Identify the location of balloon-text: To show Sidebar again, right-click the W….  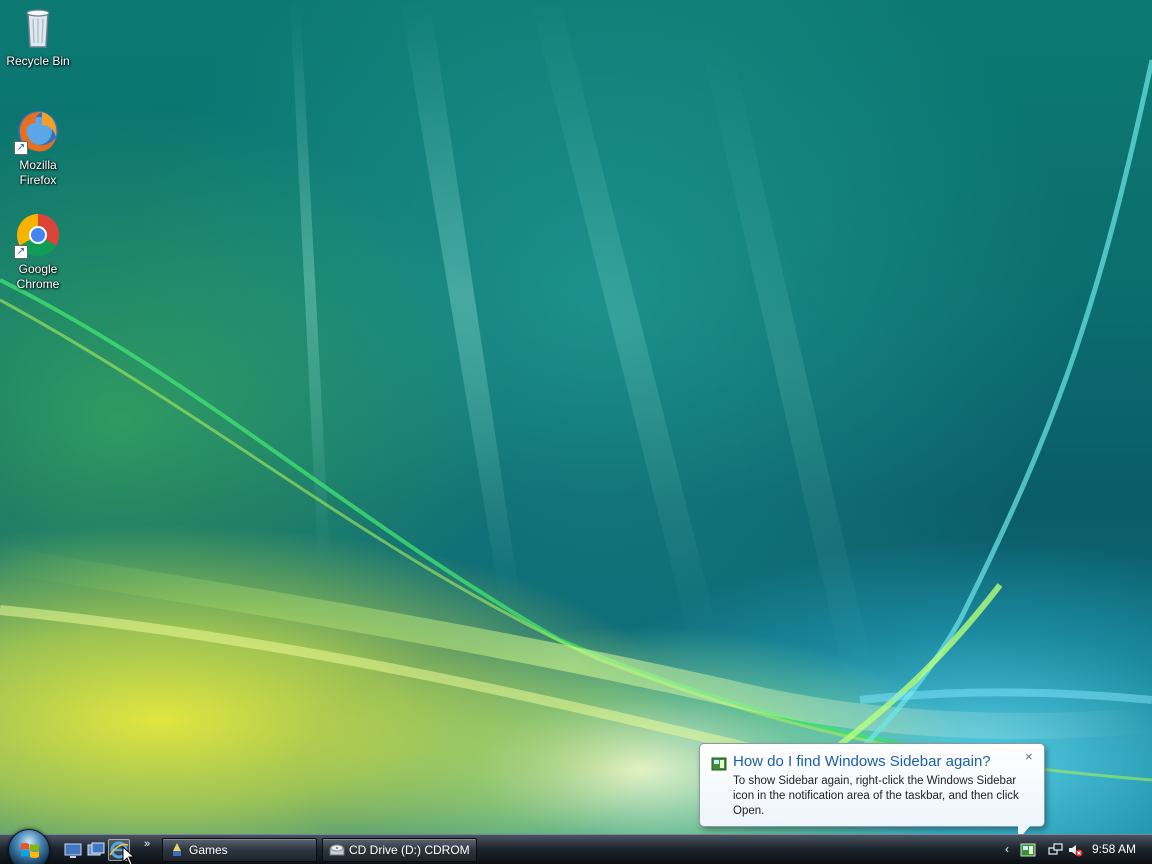
(876, 796).